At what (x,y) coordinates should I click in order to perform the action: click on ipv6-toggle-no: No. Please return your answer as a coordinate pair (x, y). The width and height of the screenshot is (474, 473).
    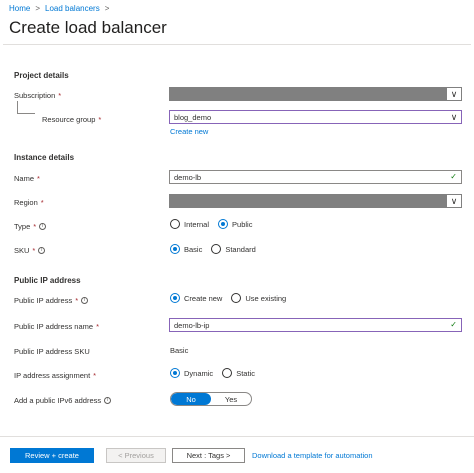
    Looking at the image, I should click on (191, 399).